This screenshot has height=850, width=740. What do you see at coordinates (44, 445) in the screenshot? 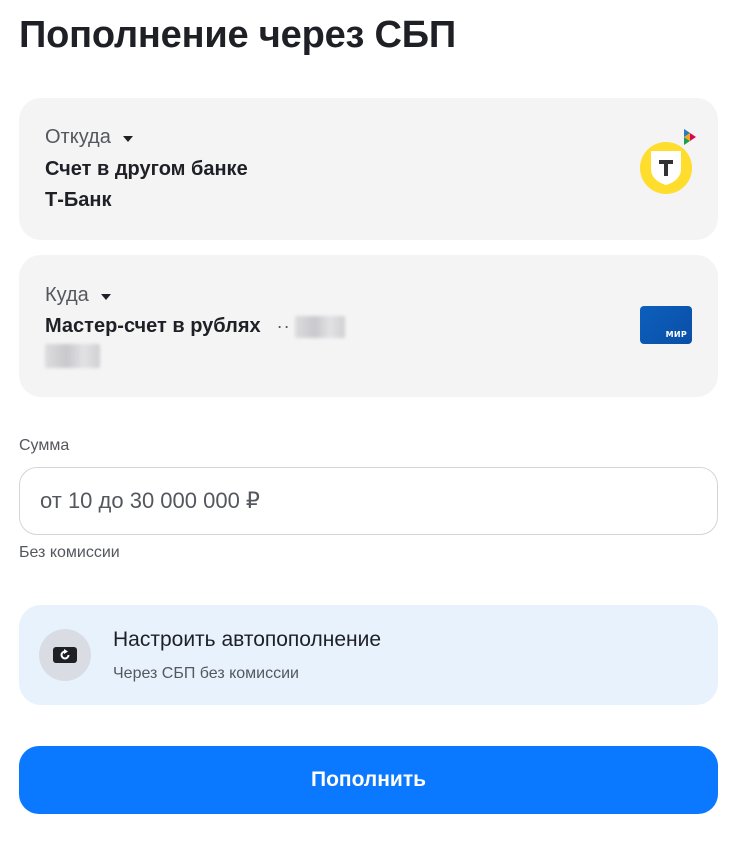
I see `amount-label: Сумма` at bounding box center [44, 445].